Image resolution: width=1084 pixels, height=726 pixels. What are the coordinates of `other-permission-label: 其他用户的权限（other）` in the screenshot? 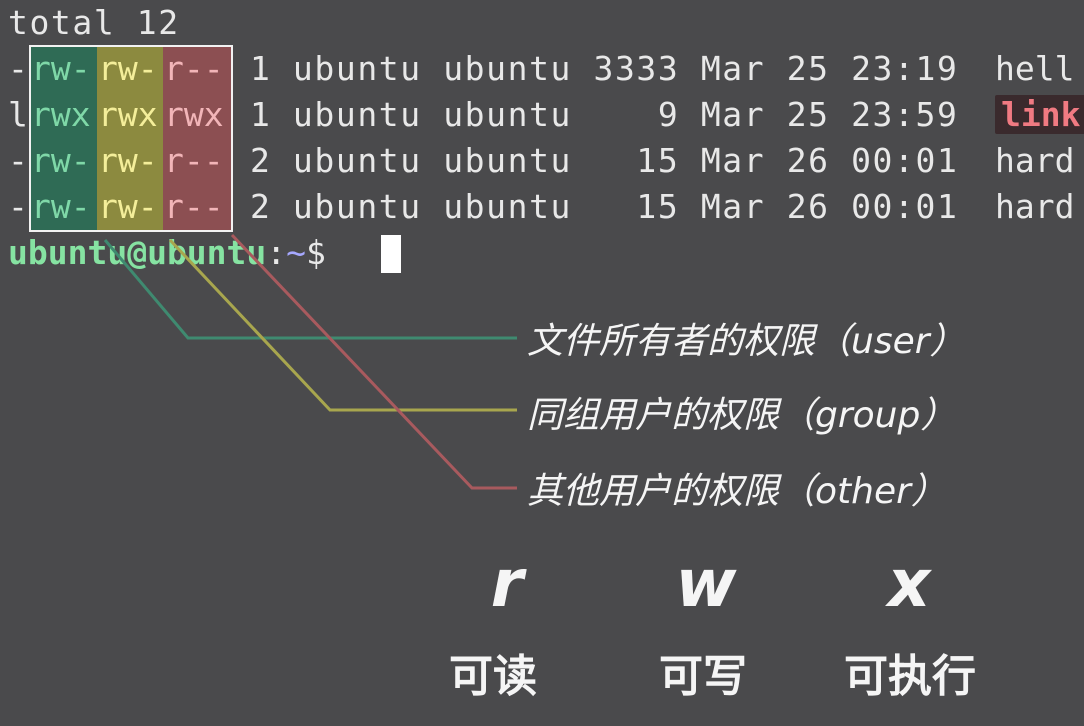 It's located at (737, 491).